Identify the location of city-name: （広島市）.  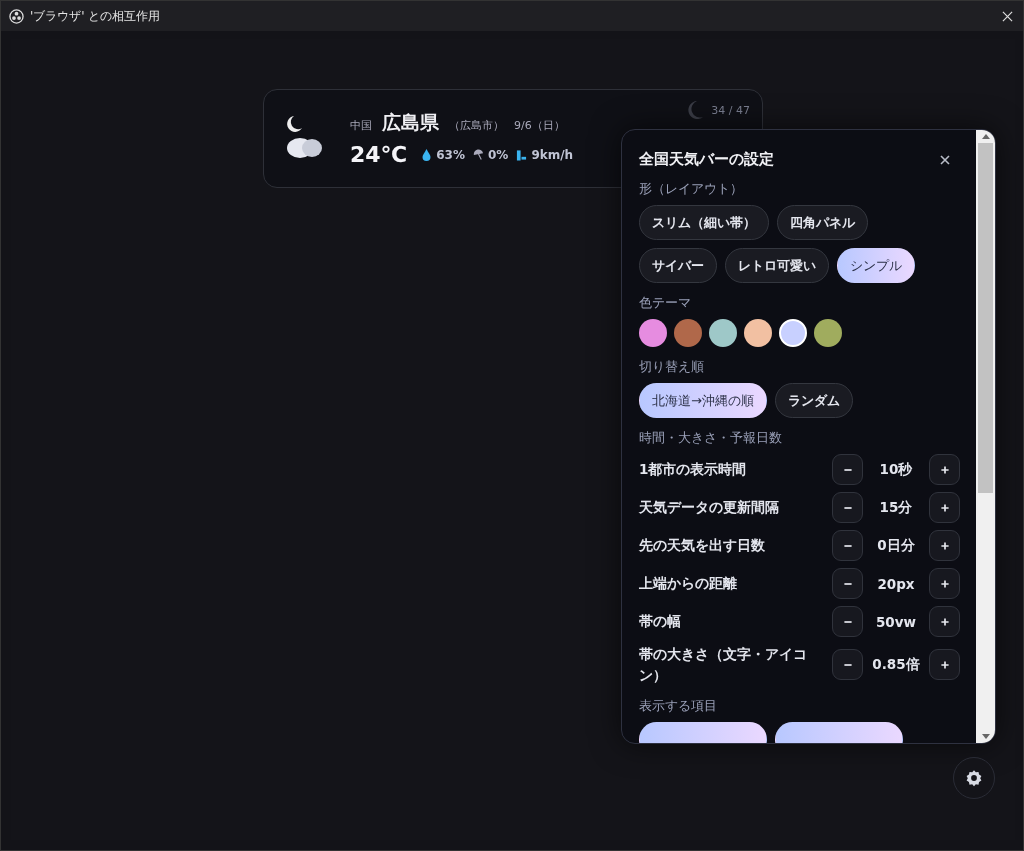
(476, 125).